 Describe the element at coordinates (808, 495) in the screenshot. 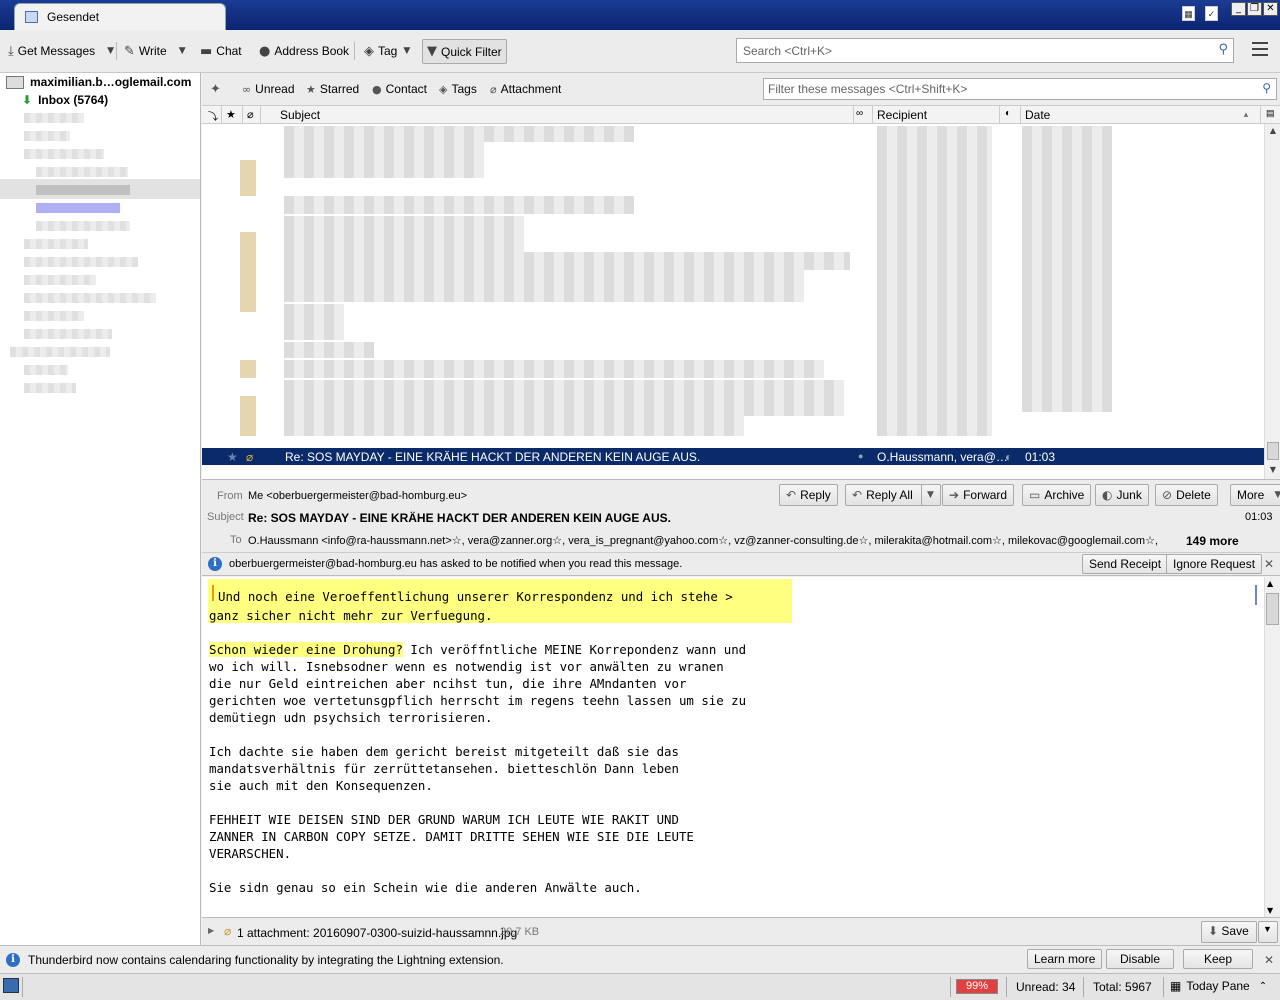

I see `reply-button: ↶ Reply` at that location.